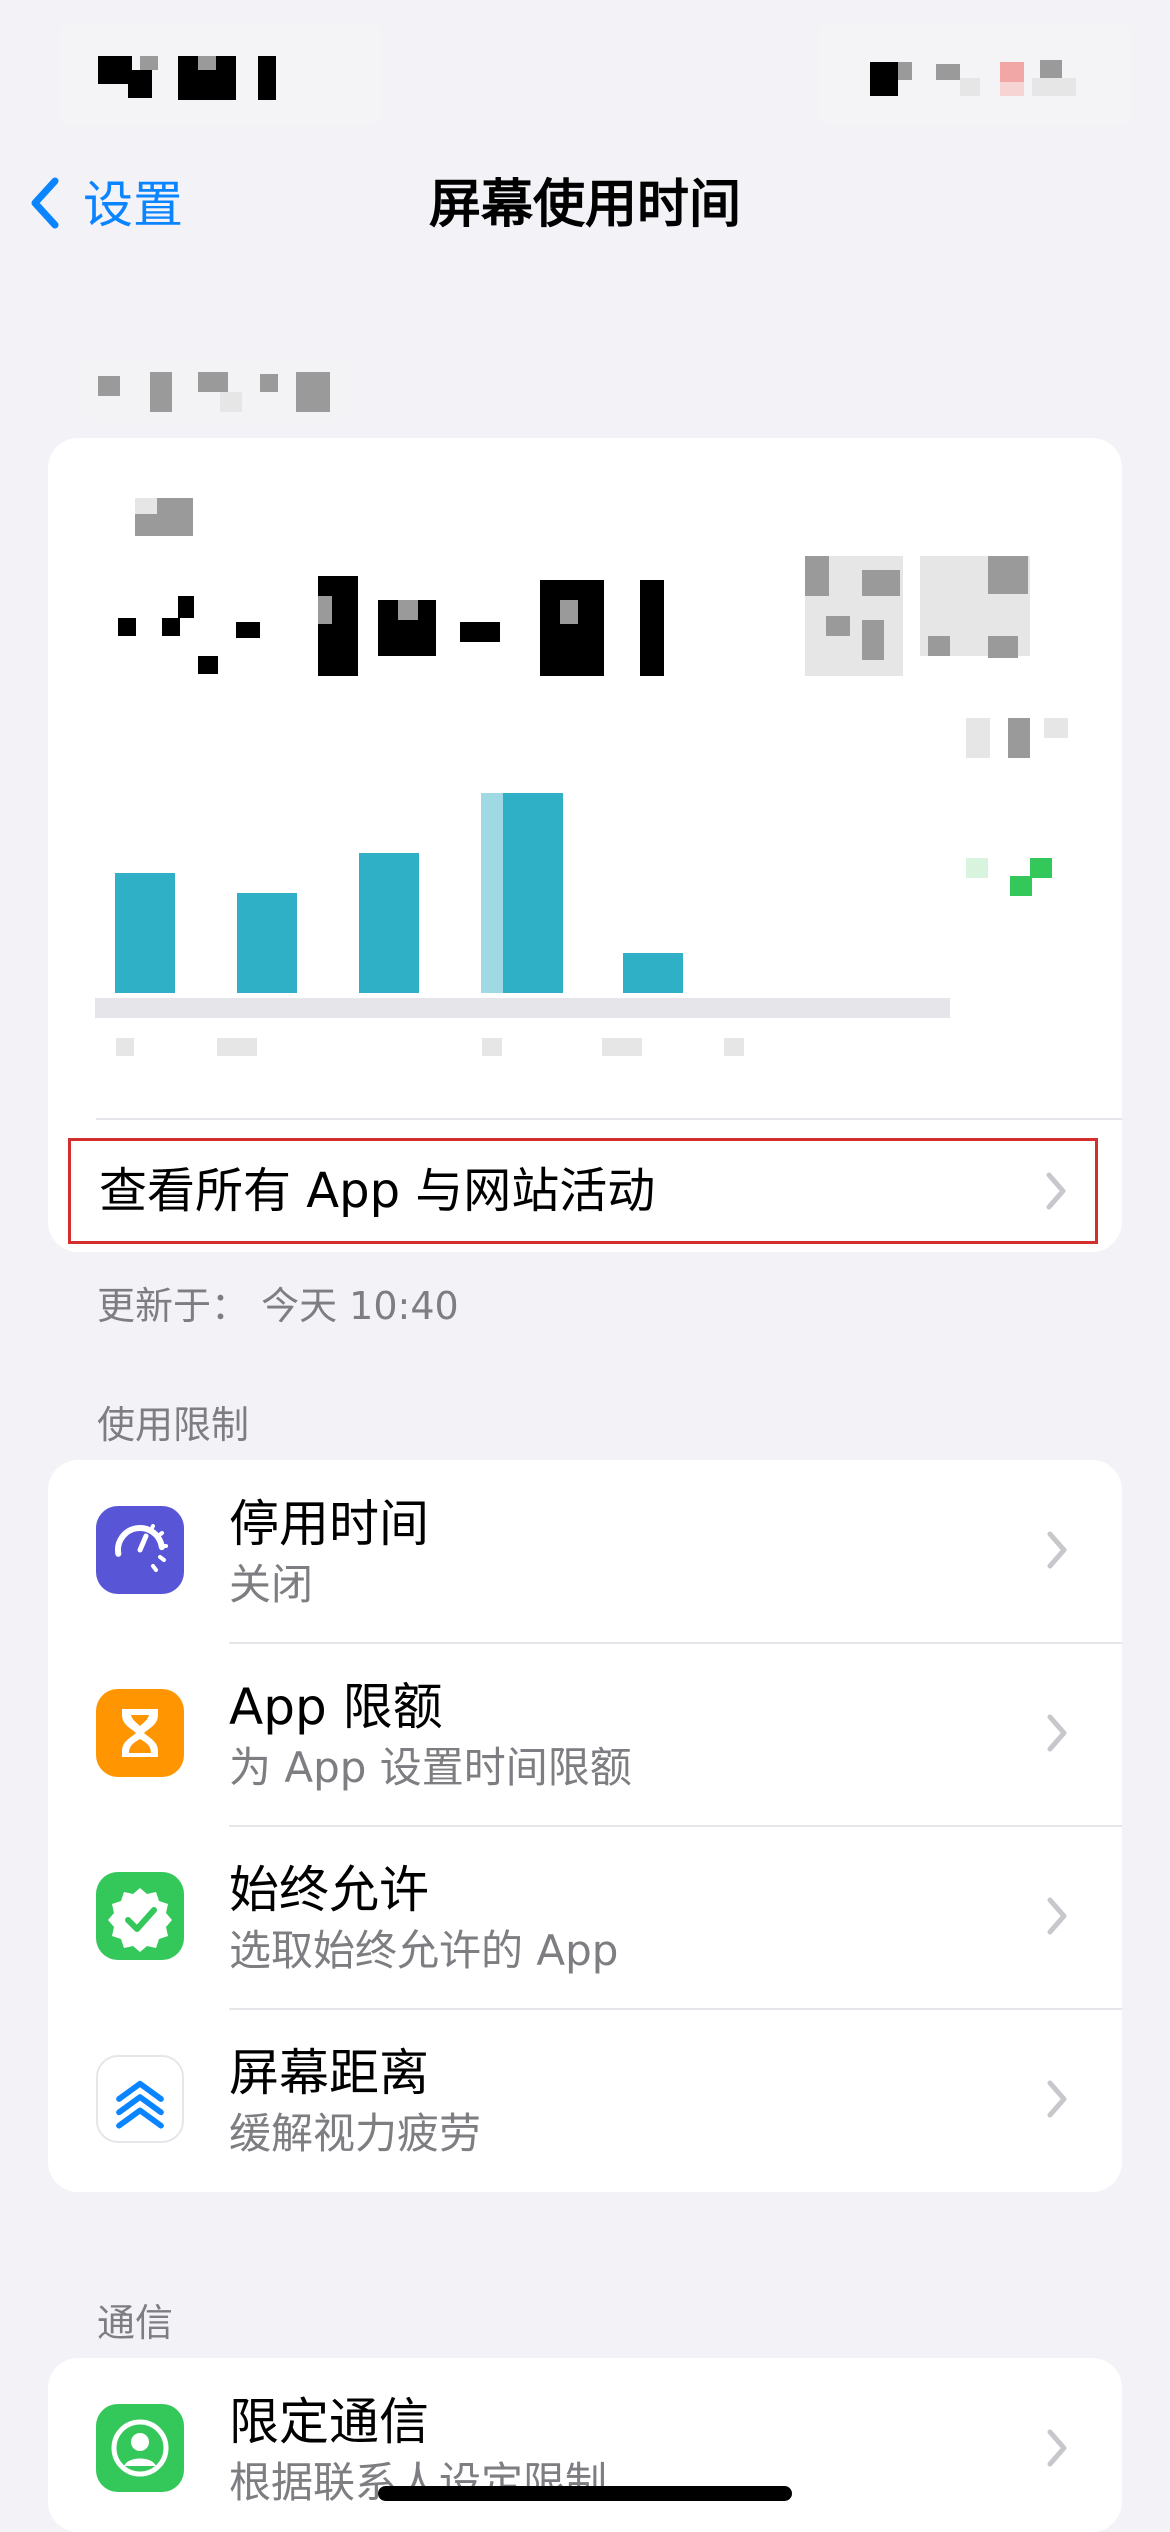  Describe the element at coordinates (430, 1767) in the screenshot. I see `app-limits-subtitle: 为 App 设置时间限额` at that location.